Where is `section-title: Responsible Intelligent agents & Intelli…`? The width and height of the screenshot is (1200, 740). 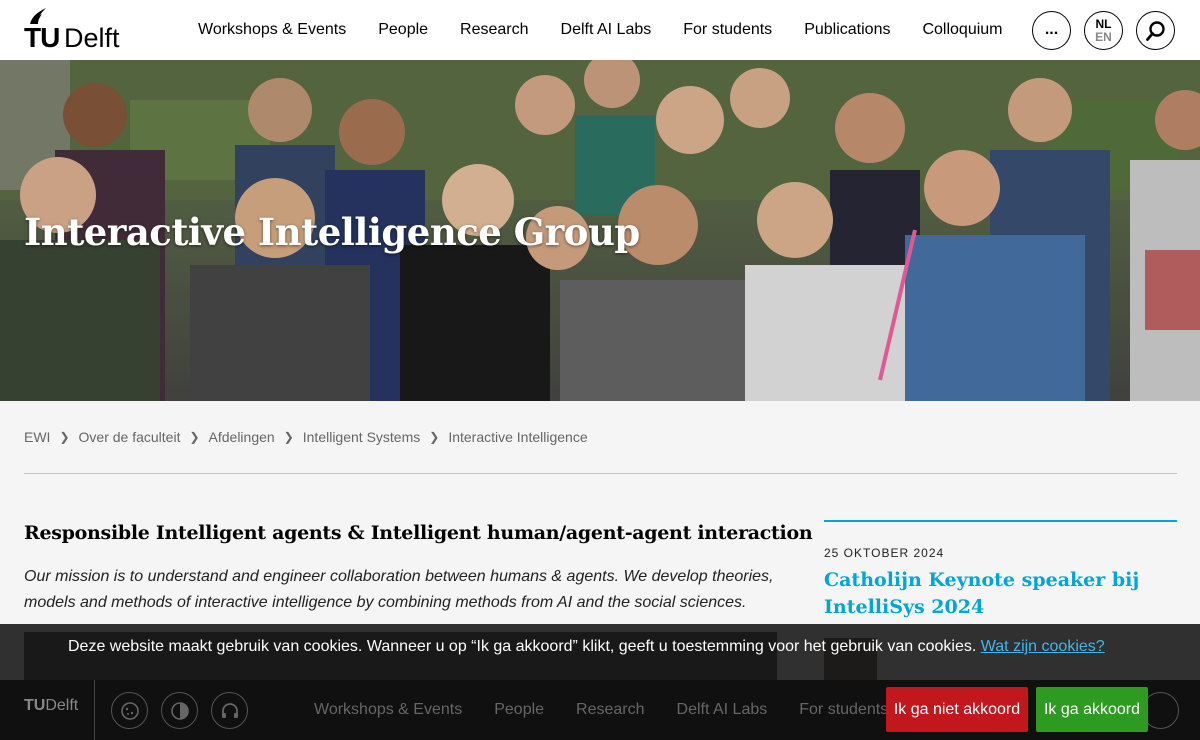
section-title: Responsible Intelligent agents & Intelli… is located at coordinates (418, 533).